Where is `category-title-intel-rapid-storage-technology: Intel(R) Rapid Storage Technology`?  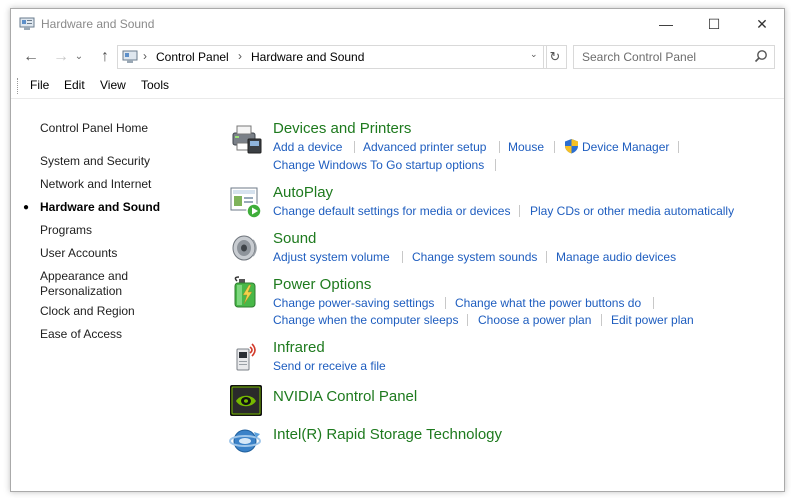
category-title-intel-rapid-storage-technology: Intel(R) Rapid Storage Technology is located at coordinates (387, 434).